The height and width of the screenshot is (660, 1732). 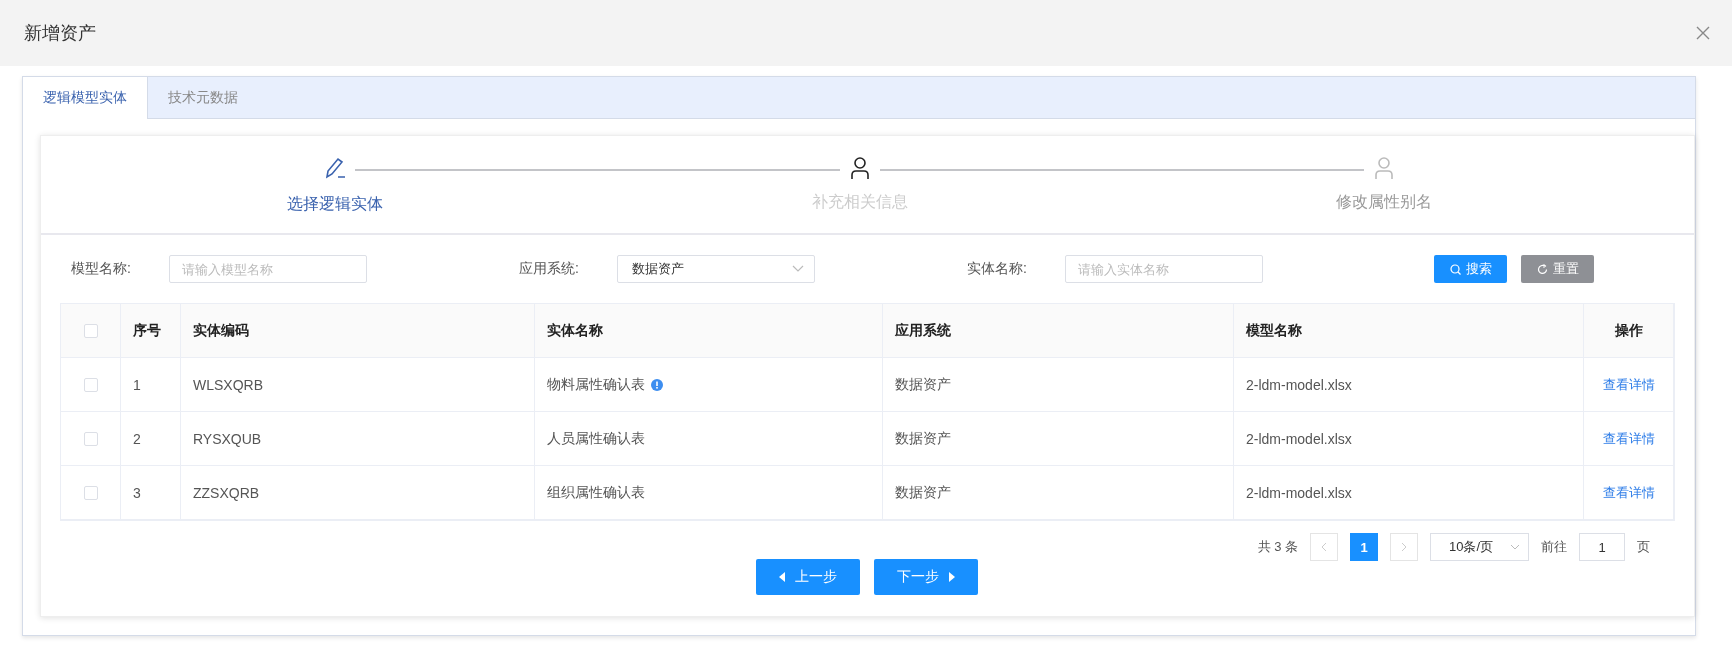 What do you see at coordinates (1384, 202) in the screenshot?
I see `step-label: 修改属性别名` at bounding box center [1384, 202].